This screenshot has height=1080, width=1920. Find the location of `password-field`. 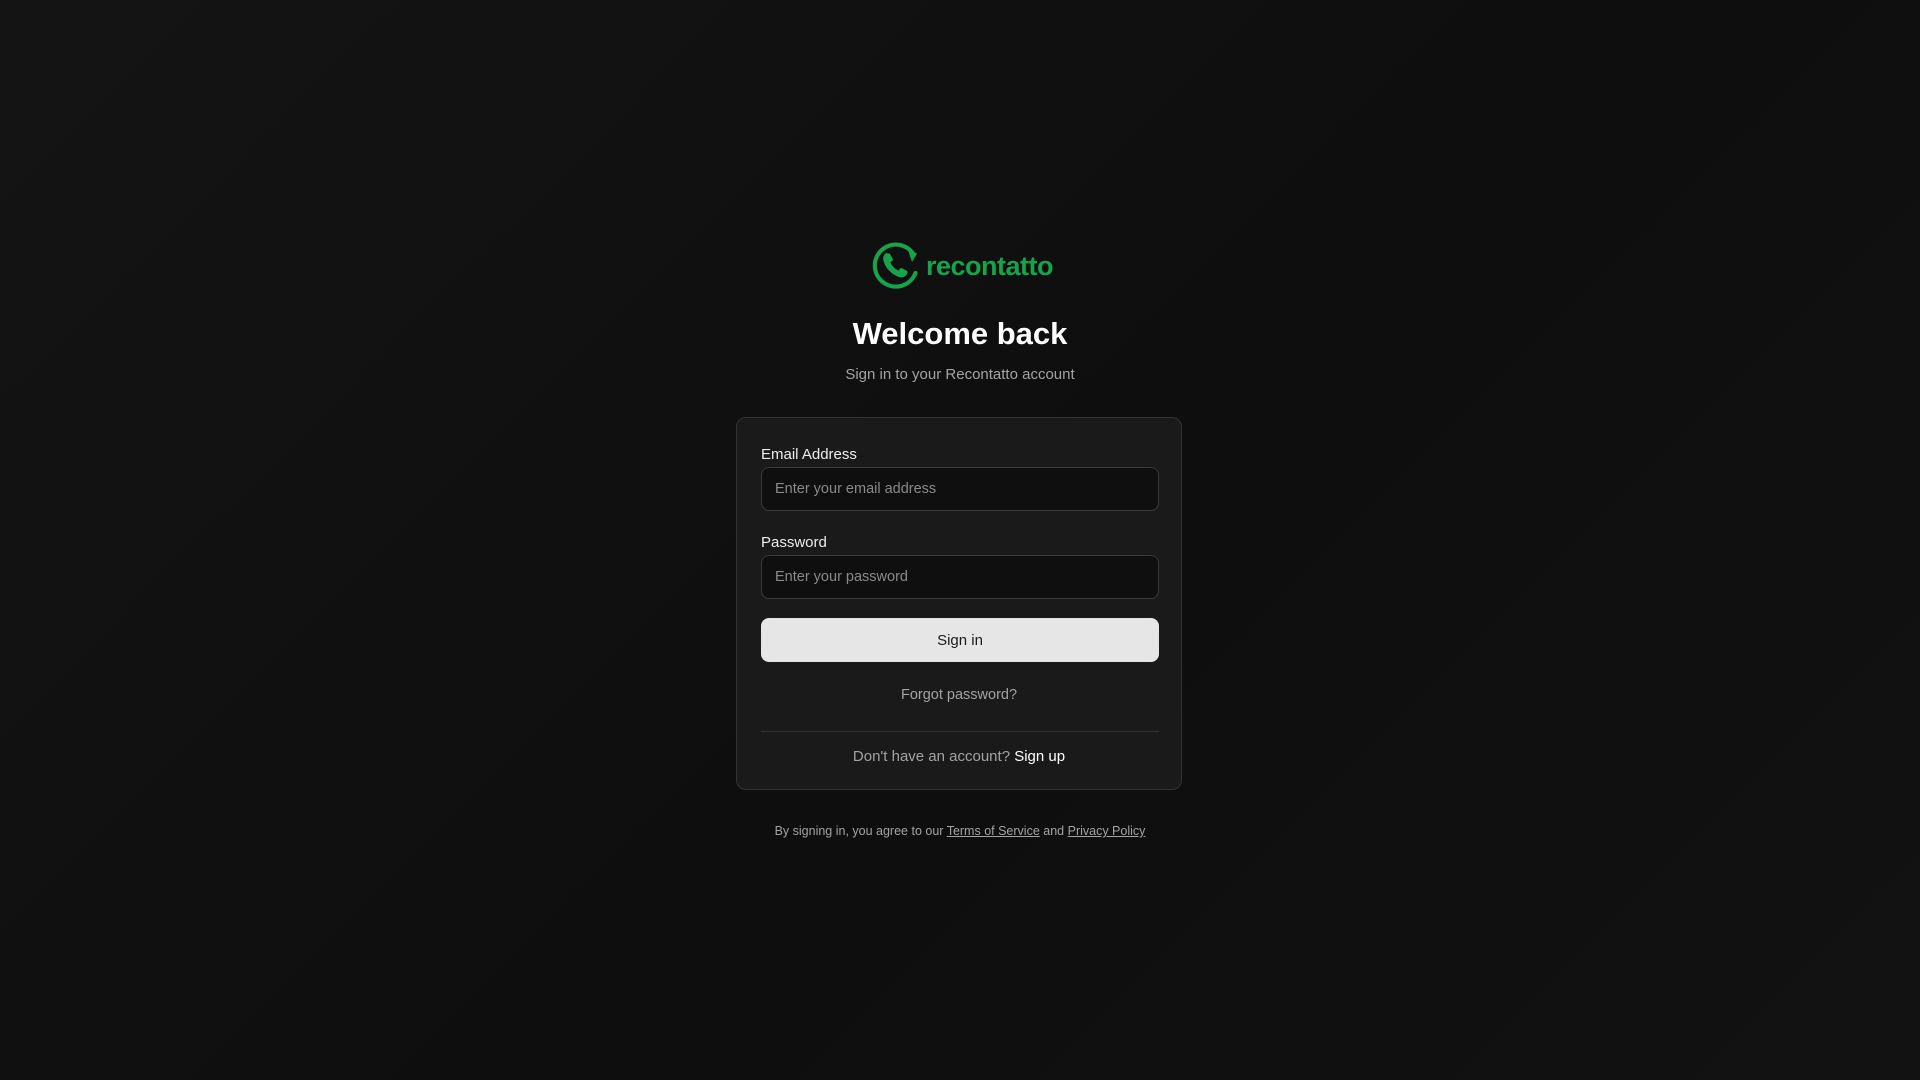

password-field is located at coordinates (960, 577).